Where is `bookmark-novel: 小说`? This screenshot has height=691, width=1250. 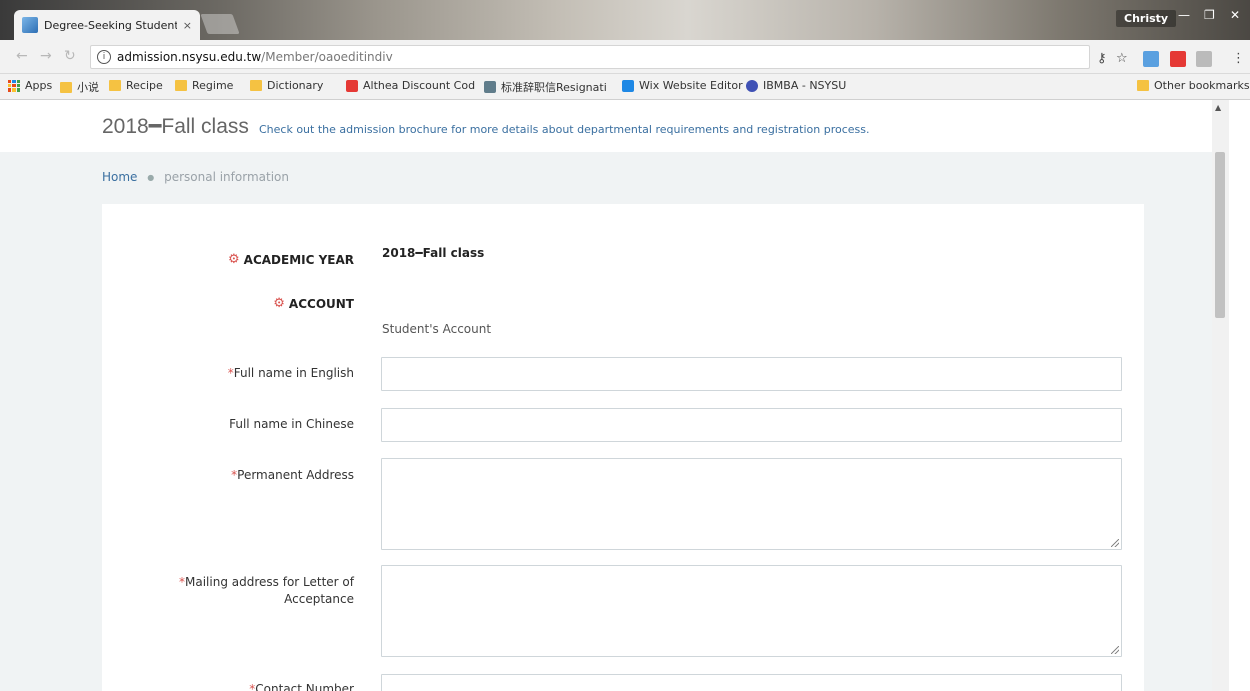 bookmark-novel: 小说 is located at coordinates (79, 87).